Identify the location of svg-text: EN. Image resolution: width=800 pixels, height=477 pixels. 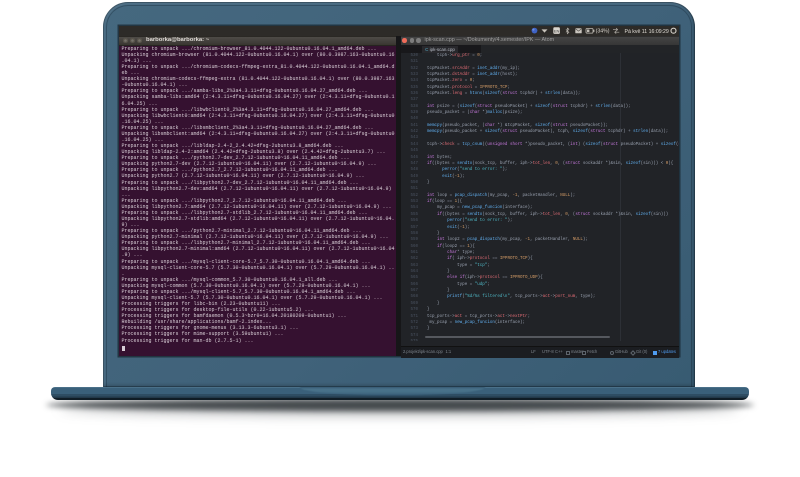
(557, 30).